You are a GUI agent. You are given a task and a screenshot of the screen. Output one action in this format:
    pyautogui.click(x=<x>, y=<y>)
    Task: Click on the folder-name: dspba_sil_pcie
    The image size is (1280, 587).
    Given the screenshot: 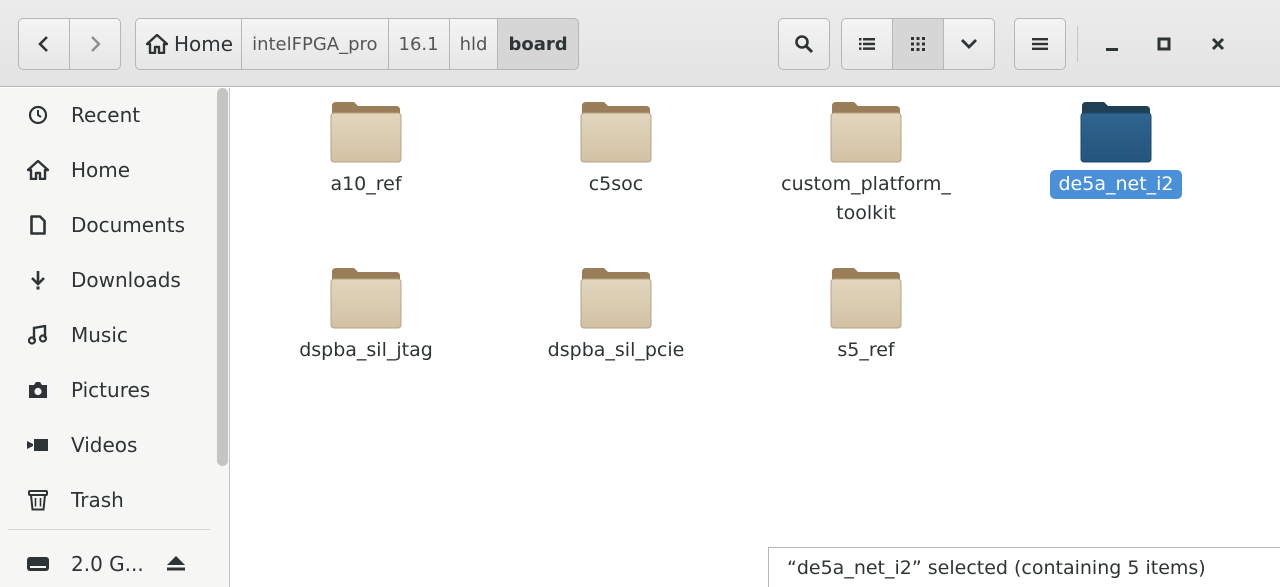 What is the action you would take?
    pyautogui.click(x=616, y=350)
    